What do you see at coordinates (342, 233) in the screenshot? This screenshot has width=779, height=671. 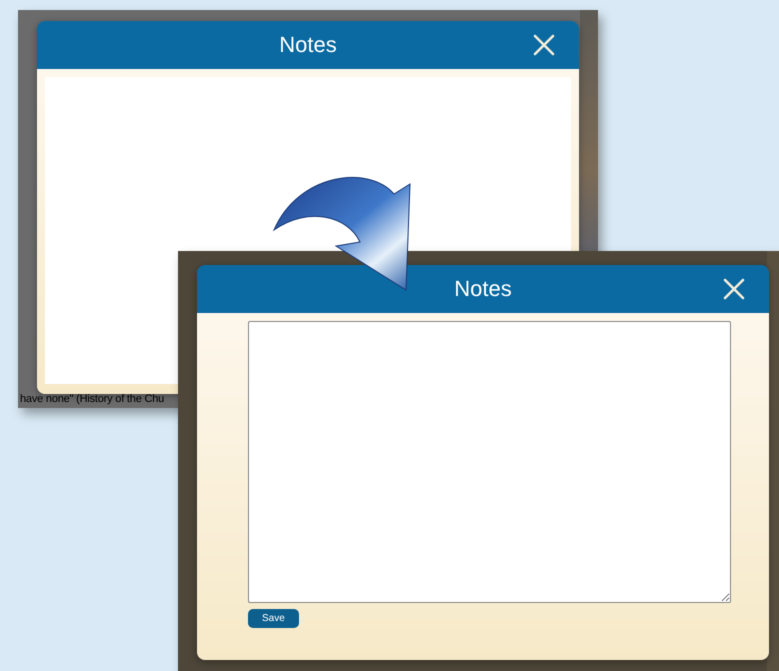 I see `curved-arrow-icon` at bounding box center [342, 233].